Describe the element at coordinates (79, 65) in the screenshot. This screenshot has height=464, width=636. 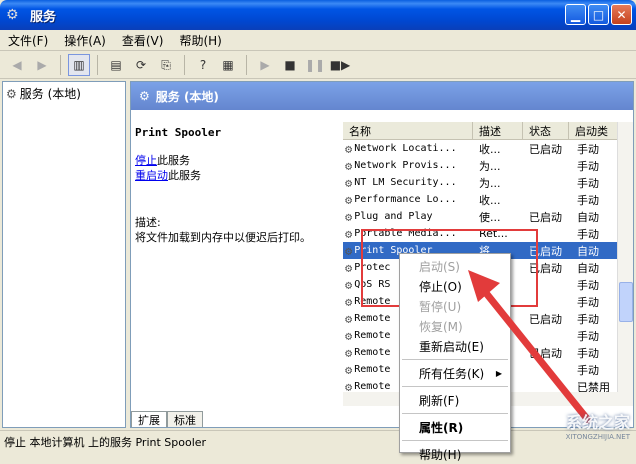
I see `show-tree-icon: ▥` at that location.